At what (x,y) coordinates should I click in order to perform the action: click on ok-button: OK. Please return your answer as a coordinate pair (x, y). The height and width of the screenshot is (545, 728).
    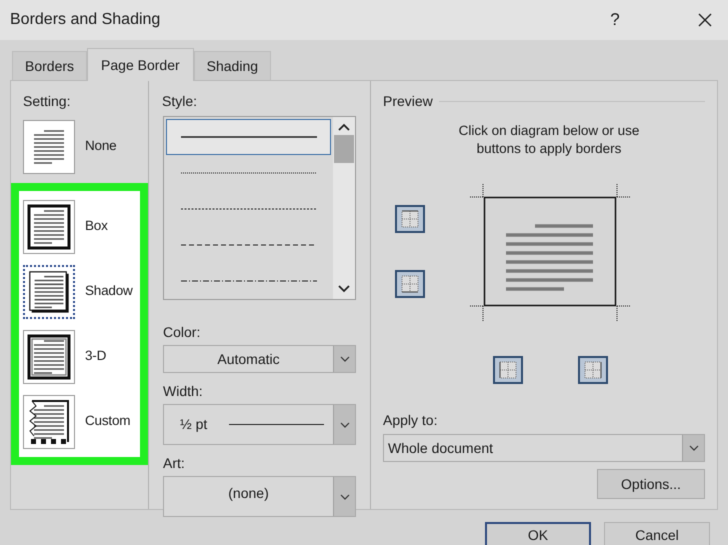
    Looking at the image, I should click on (538, 533).